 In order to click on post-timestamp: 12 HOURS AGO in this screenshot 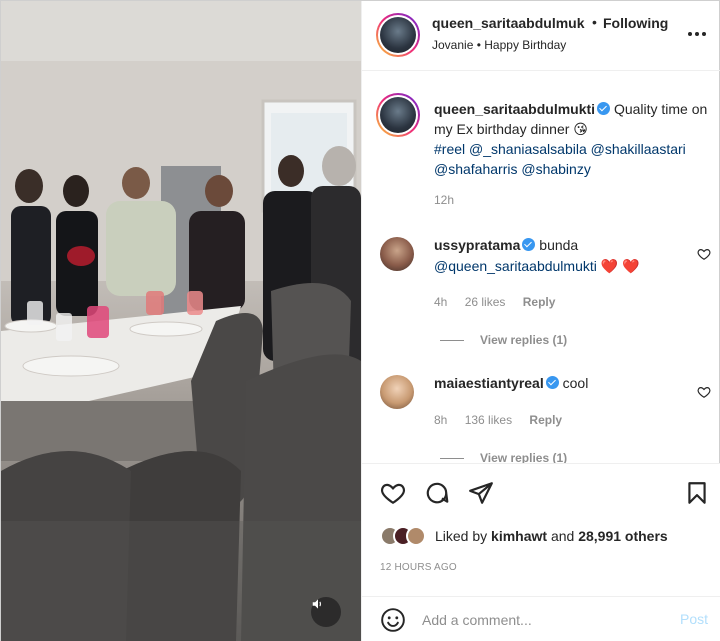, I will do `click(418, 567)`.